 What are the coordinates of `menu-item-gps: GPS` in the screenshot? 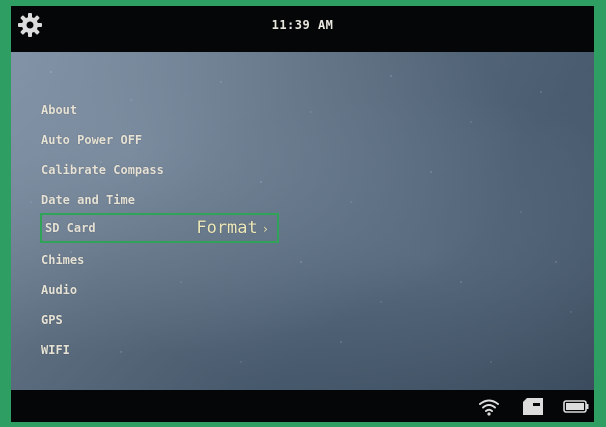 It's located at (161, 320).